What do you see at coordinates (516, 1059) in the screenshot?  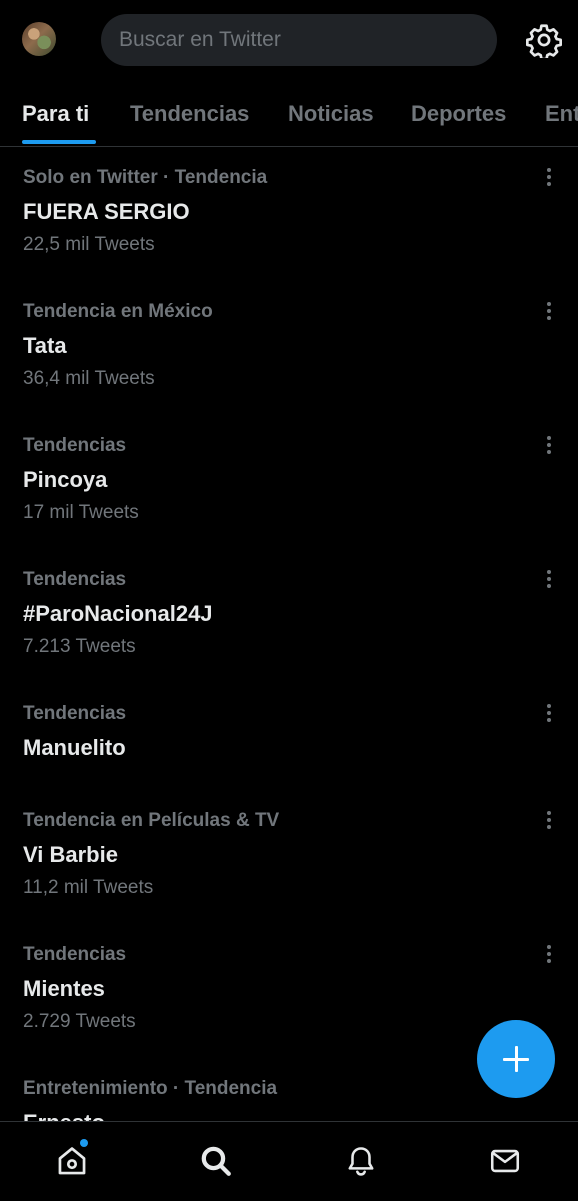 I see `compose-tweet-button` at bounding box center [516, 1059].